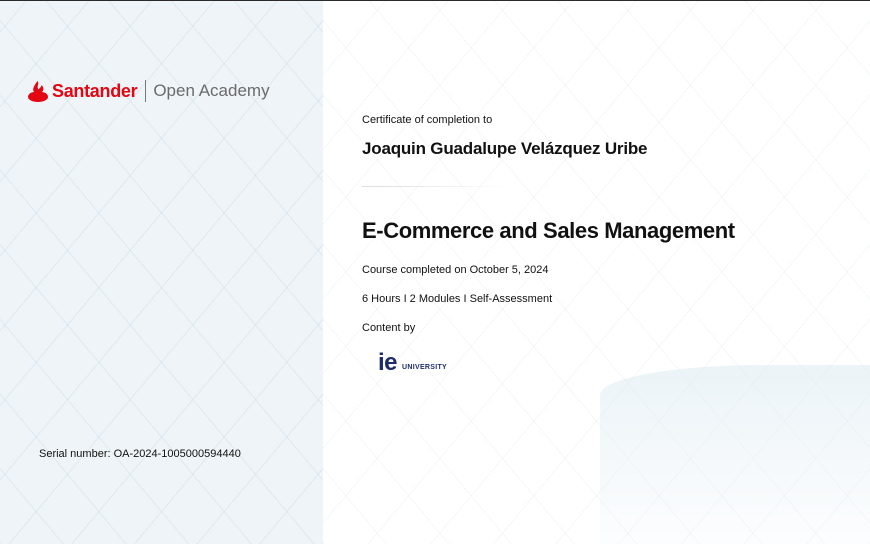 This screenshot has width=870, height=544. I want to click on content-by-label: Content by, so click(389, 328).